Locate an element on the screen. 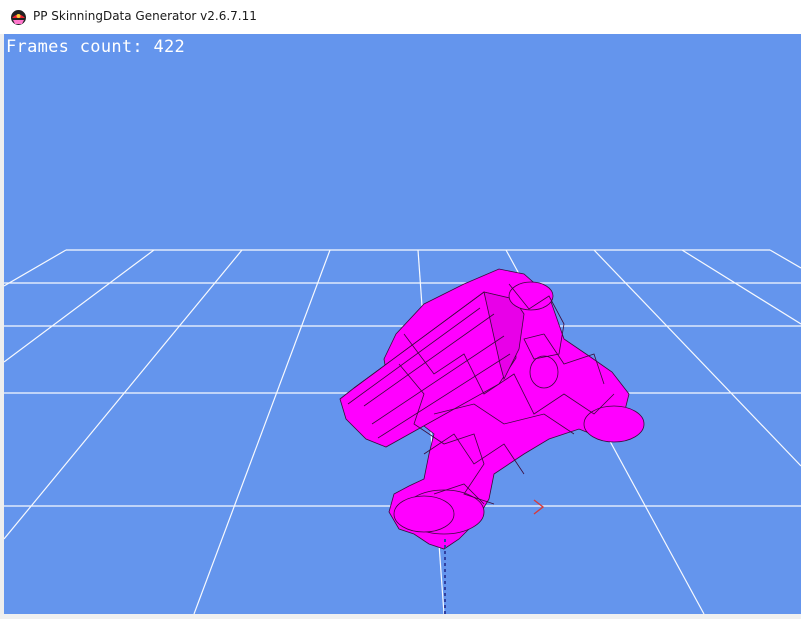 The image size is (801, 619). frames-count-label: Frames count: 422 is located at coordinates (96, 47).